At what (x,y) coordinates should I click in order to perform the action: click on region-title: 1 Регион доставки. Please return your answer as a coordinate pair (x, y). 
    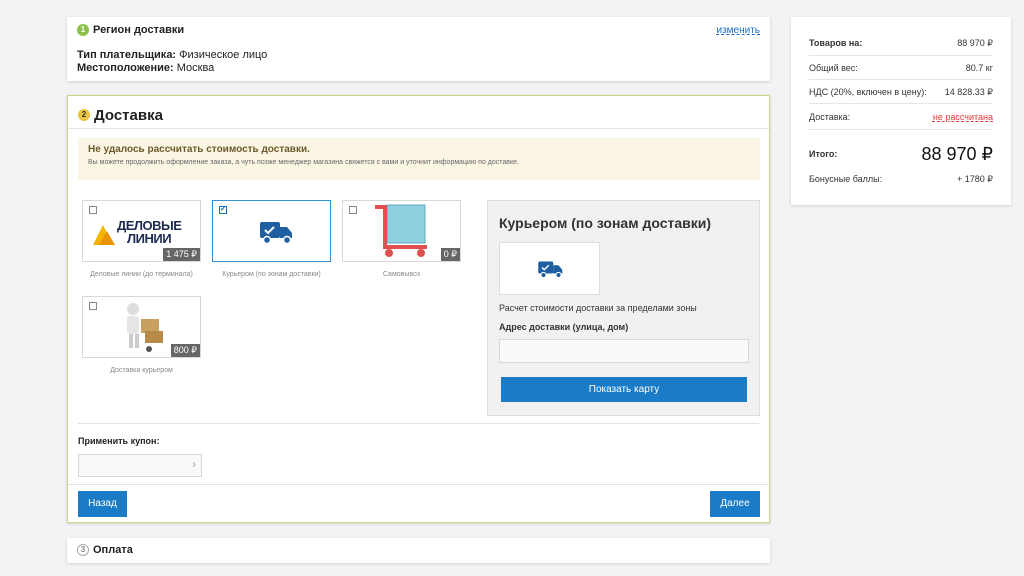
    Looking at the image, I should click on (131, 30).